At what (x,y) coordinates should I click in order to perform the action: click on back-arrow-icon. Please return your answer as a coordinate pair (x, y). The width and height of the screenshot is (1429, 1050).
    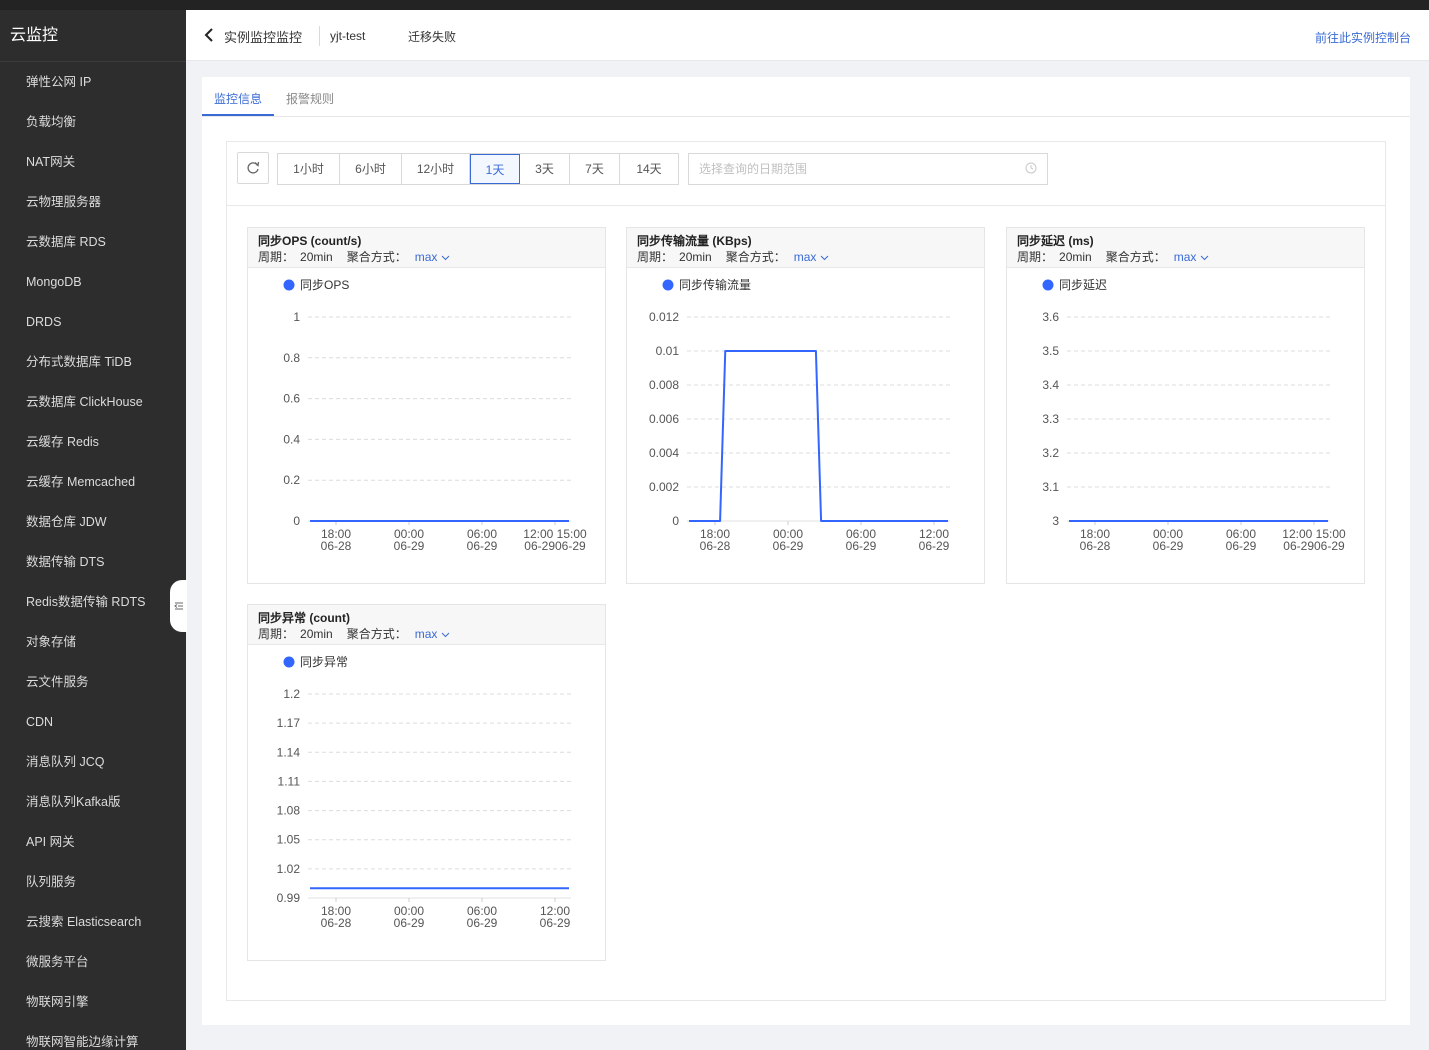
    Looking at the image, I should click on (209, 35).